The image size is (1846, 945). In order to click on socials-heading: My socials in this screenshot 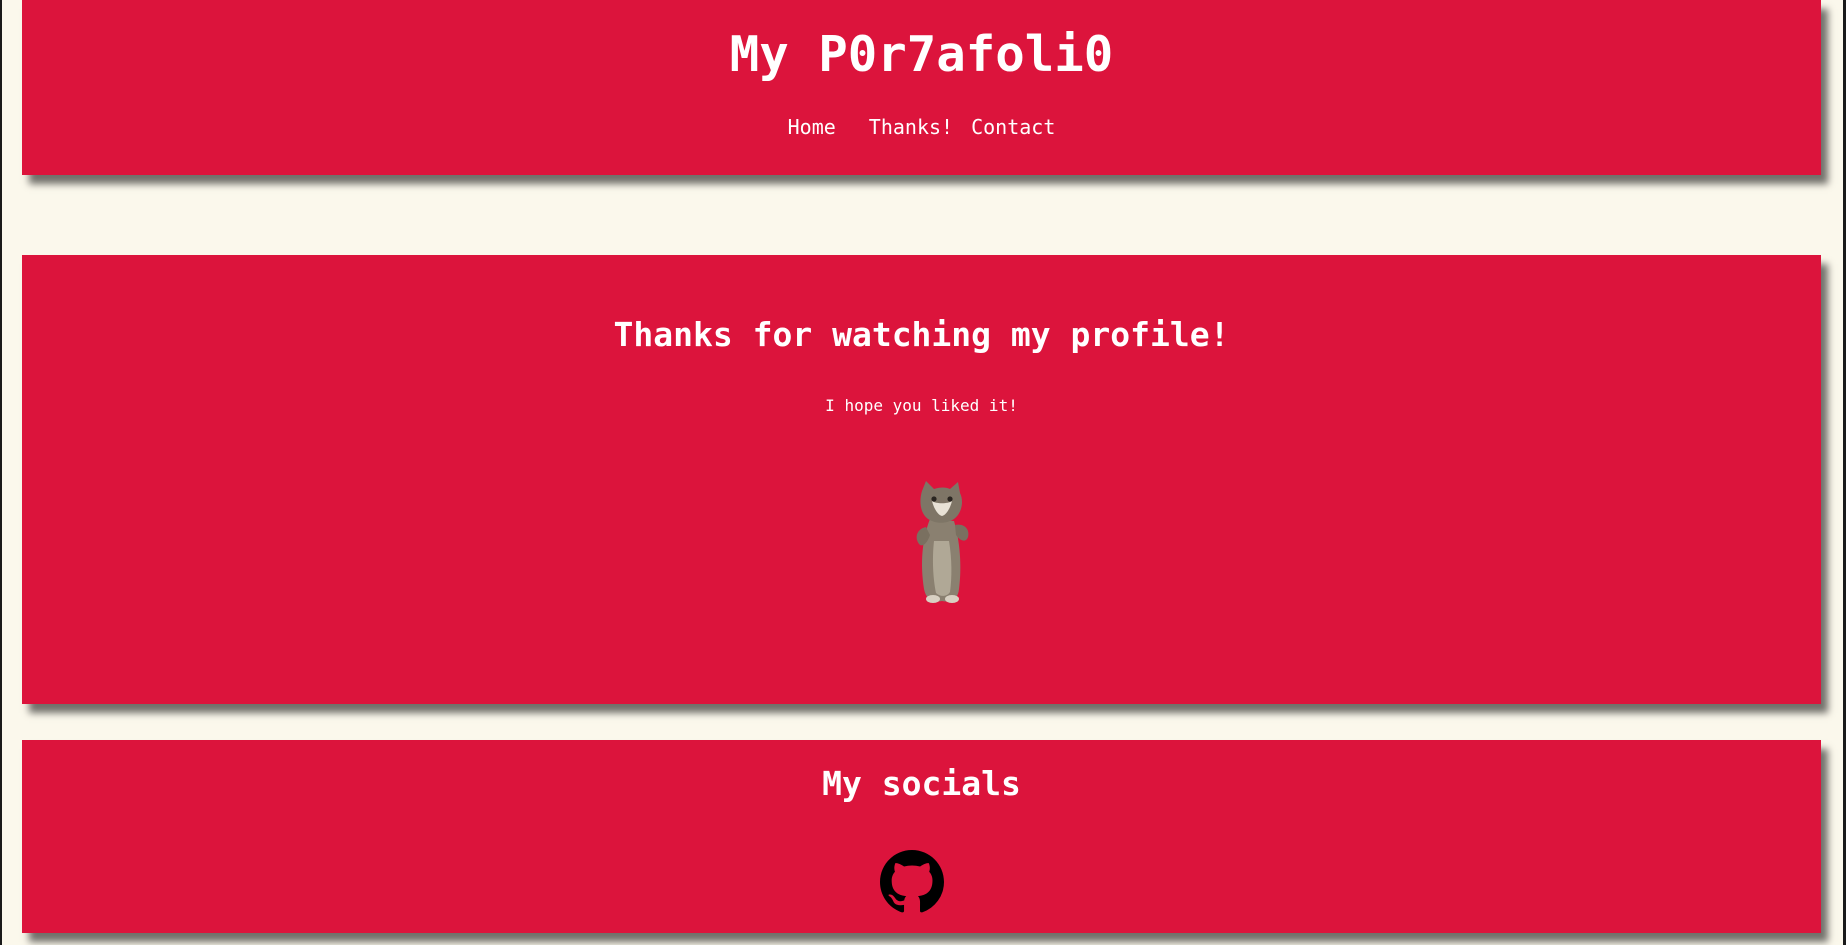, I will do `click(921, 783)`.